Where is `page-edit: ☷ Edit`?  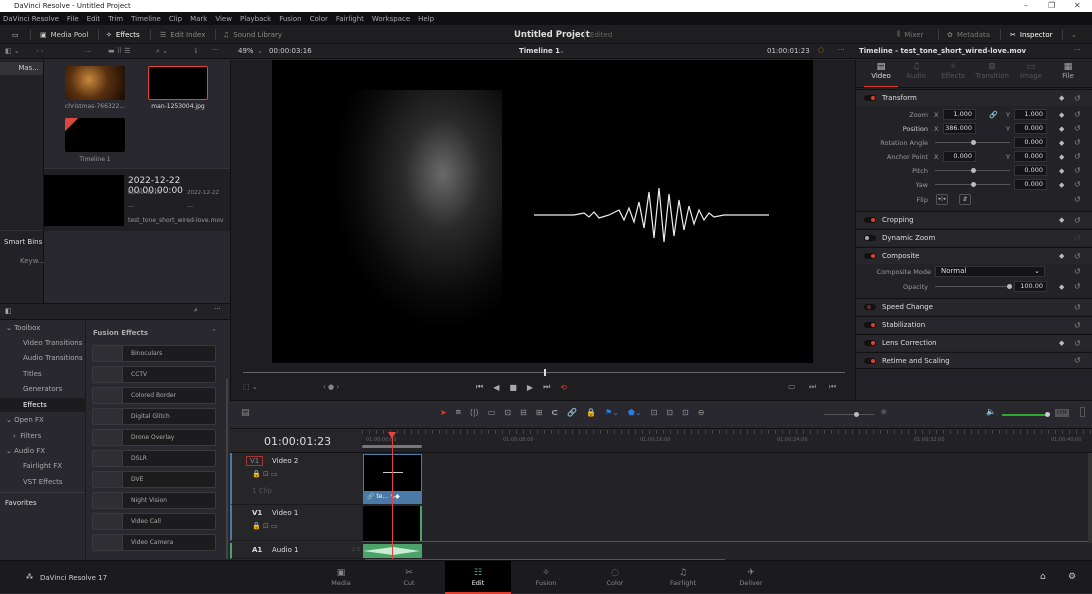
page-edit: ☷ Edit is located at coordinates (478, 577).